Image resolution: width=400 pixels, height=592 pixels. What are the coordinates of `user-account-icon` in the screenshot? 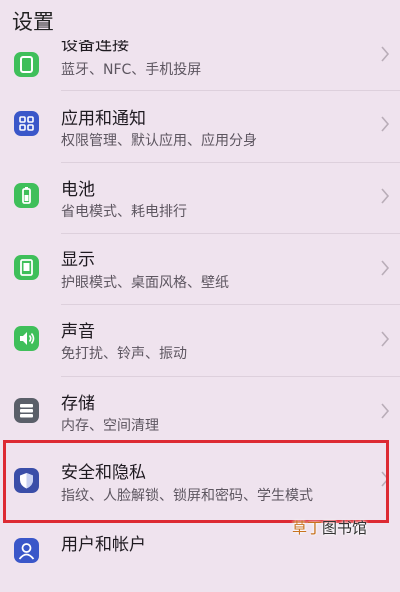 It's located at (26, 550).